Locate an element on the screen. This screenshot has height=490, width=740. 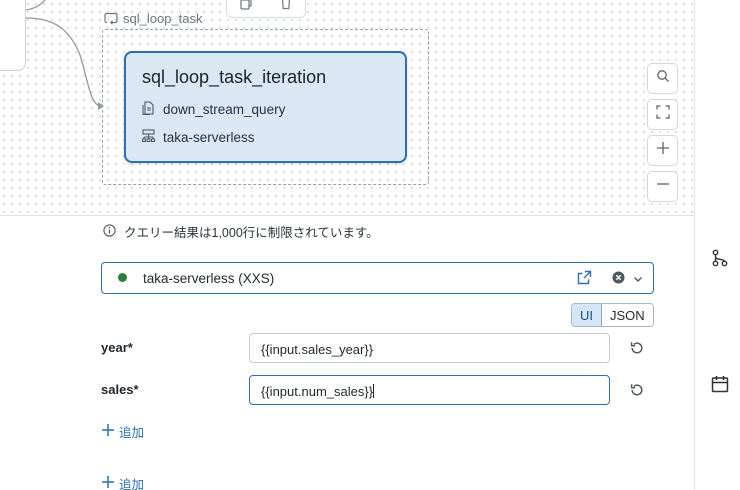
reset-sales-icon is located at coordinates (637, 390).